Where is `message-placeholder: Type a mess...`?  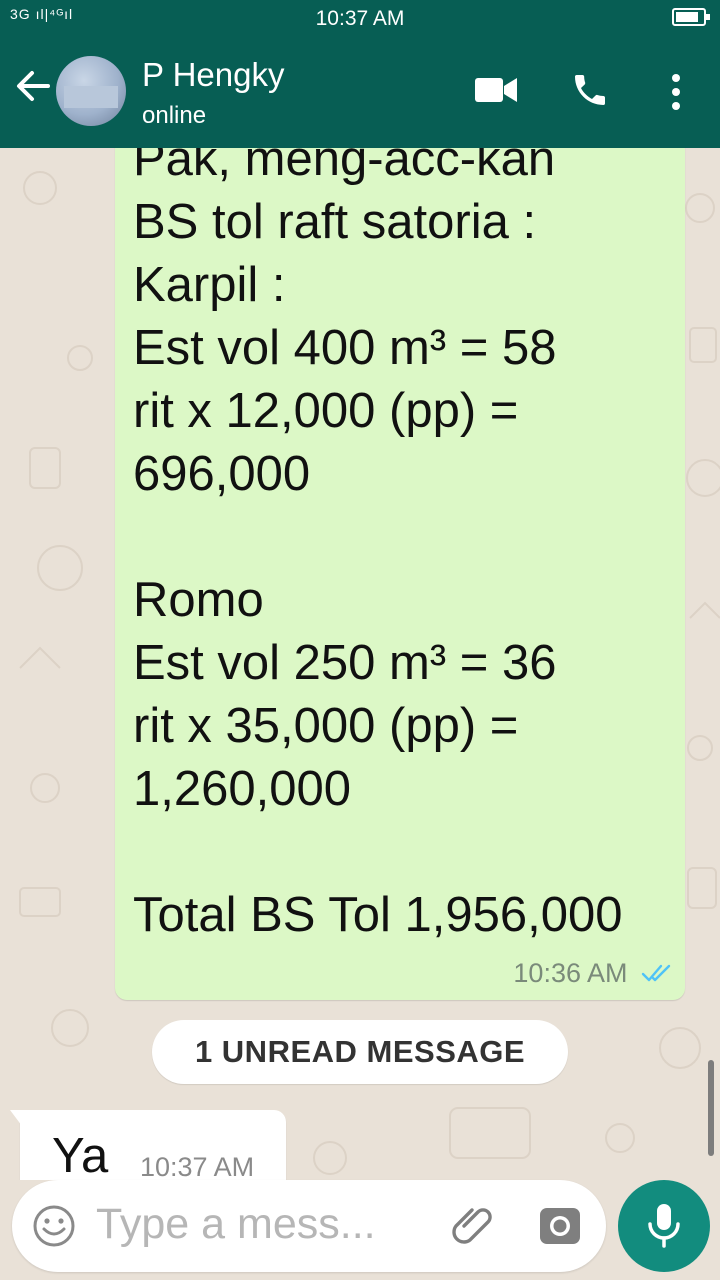
message-placeholder: Type a mess... is located at coordinates (236, 1224).